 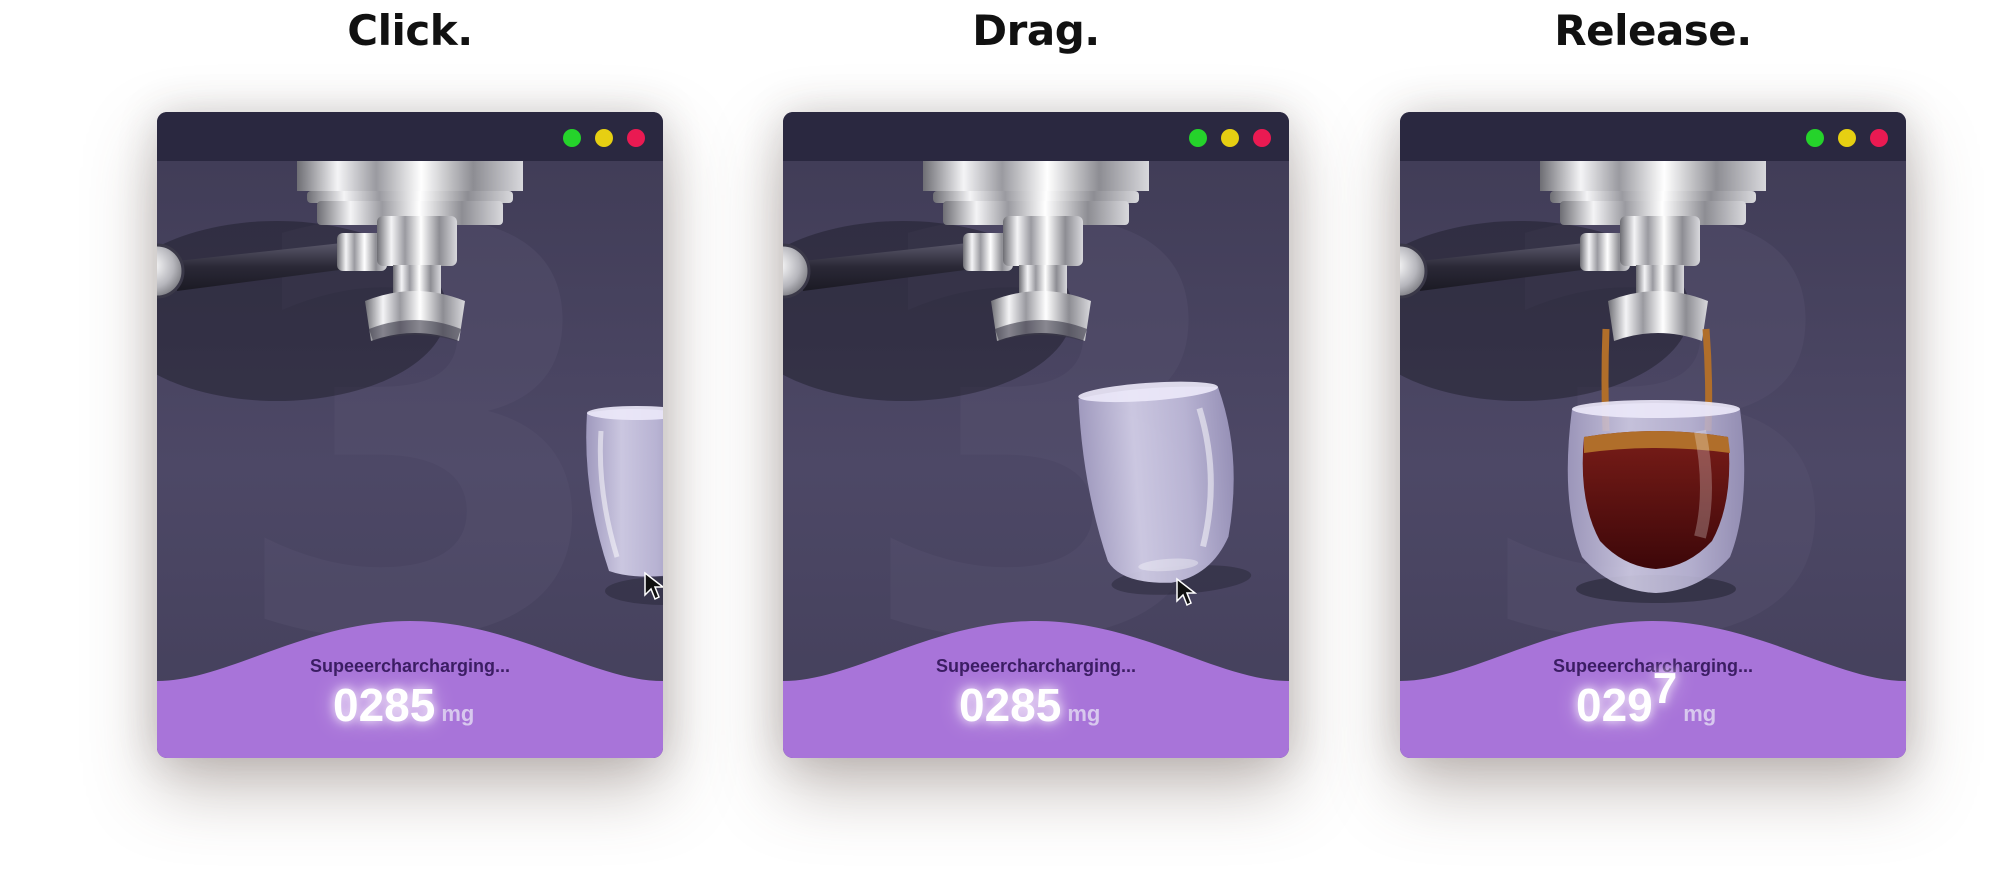 I want to click on step-title-release: Release., so click(x=1653, y=30).